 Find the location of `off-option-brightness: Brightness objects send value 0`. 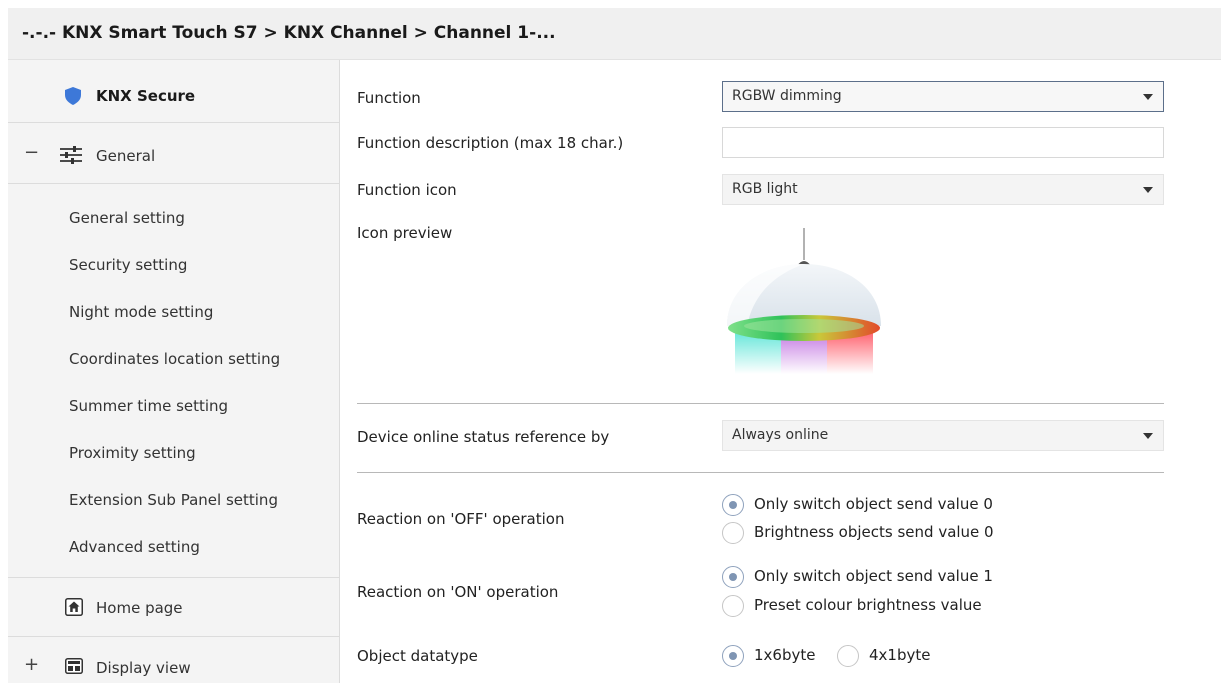

off-option-brightness: Brightness objects send value 0 is located at coordinates (922, 534).